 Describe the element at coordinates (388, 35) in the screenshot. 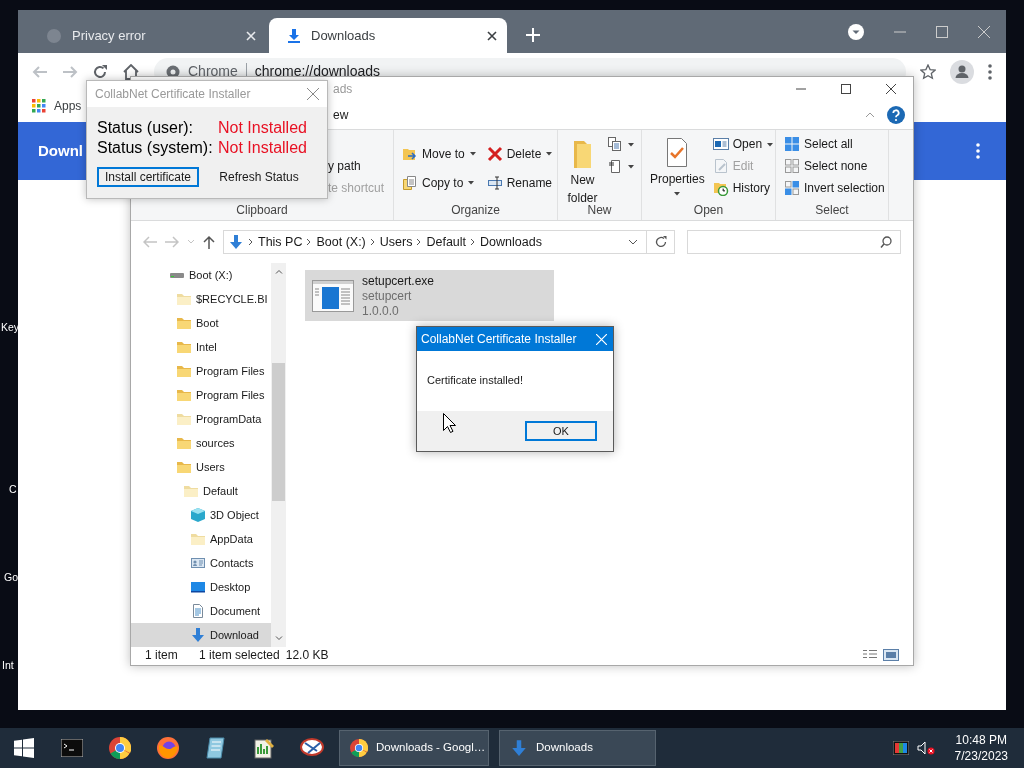

I see `browser-tab: Downloads` at that location.